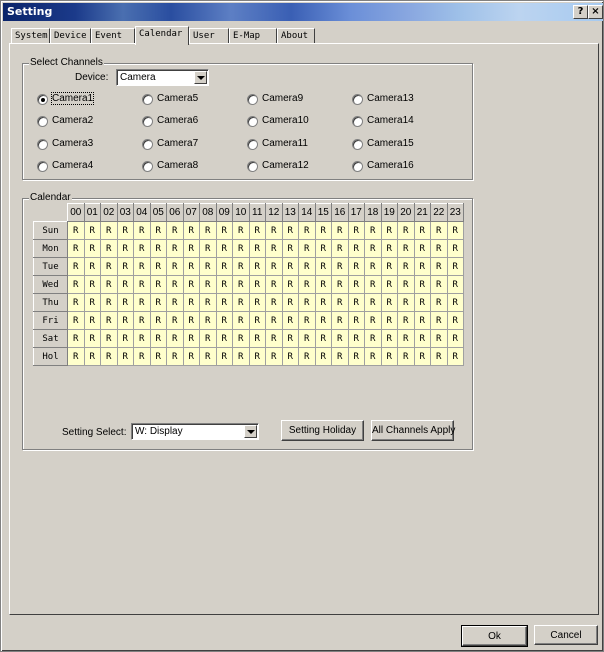 Image resolution: width=604 pixels, height=652 pixels. Describe the element at coordinates (290, 212) in the screenshot. I see `hour-header: 13` at that location.